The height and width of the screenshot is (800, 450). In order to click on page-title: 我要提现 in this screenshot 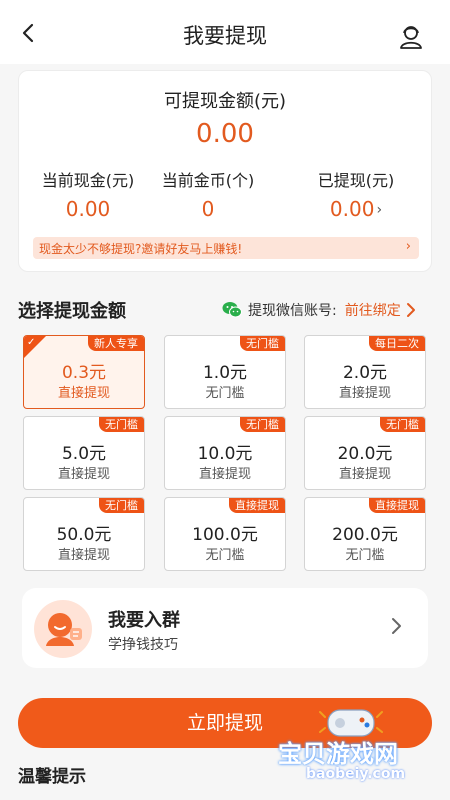, I will do `click(225, 36)`.